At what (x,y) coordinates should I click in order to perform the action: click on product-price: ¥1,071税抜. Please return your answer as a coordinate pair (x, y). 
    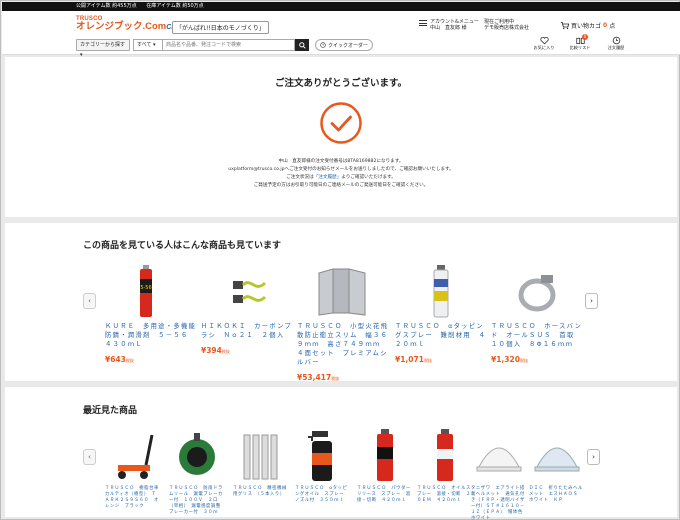
    Looking at the image, I should click on (441, 359).